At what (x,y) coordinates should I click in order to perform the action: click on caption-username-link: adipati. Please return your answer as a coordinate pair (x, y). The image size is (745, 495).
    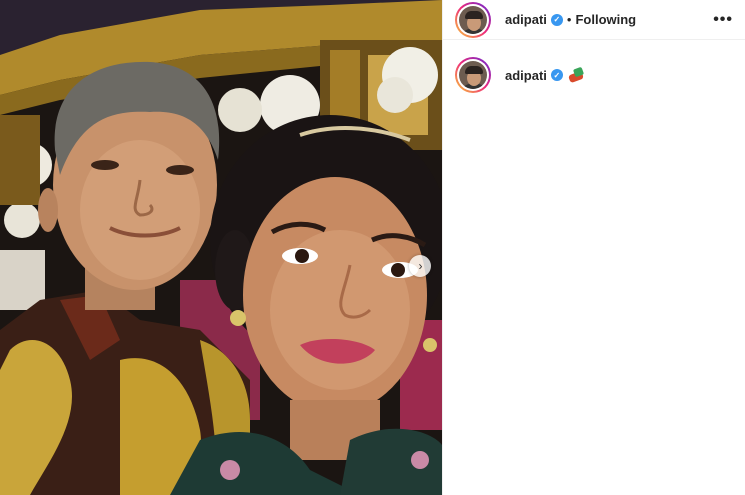
    Looking at the image, I should click on (526, 75).